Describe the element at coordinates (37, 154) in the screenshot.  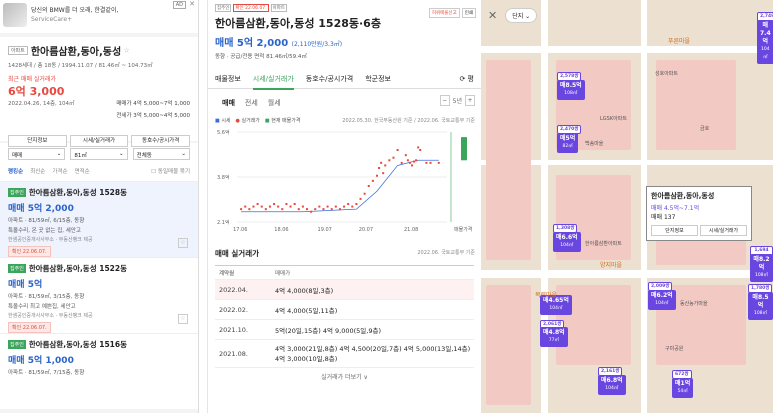
I see `trade-type-select: 매매 ⌄` at that location.